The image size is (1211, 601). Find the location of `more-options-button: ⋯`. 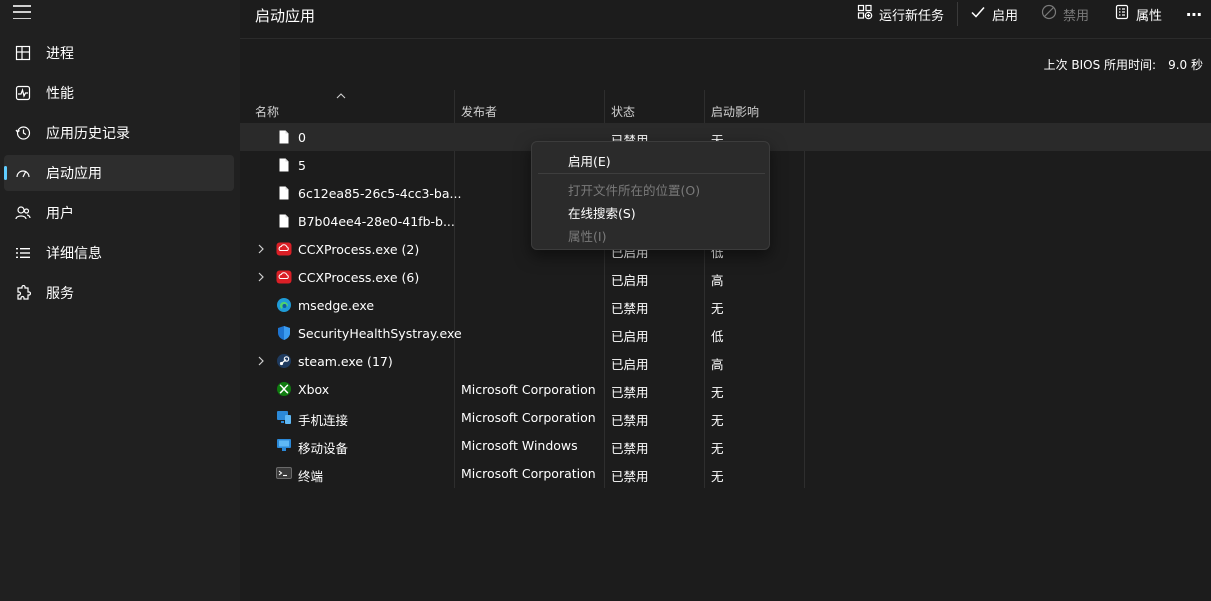

more-options-button: ⋯ is located at coordinates (1194, 14).